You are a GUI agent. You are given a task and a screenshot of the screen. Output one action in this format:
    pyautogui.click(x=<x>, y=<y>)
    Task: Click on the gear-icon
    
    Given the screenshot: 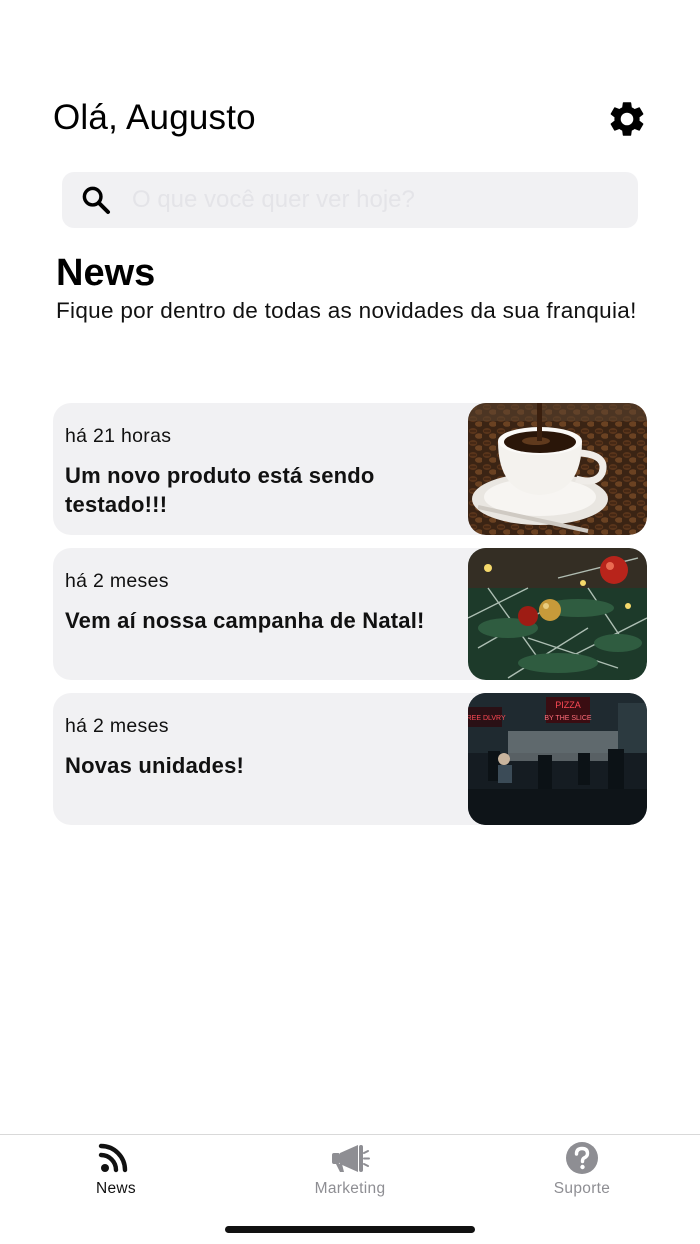 What is the action you would take?
    pyautogui.click(x=627, y=119)
    